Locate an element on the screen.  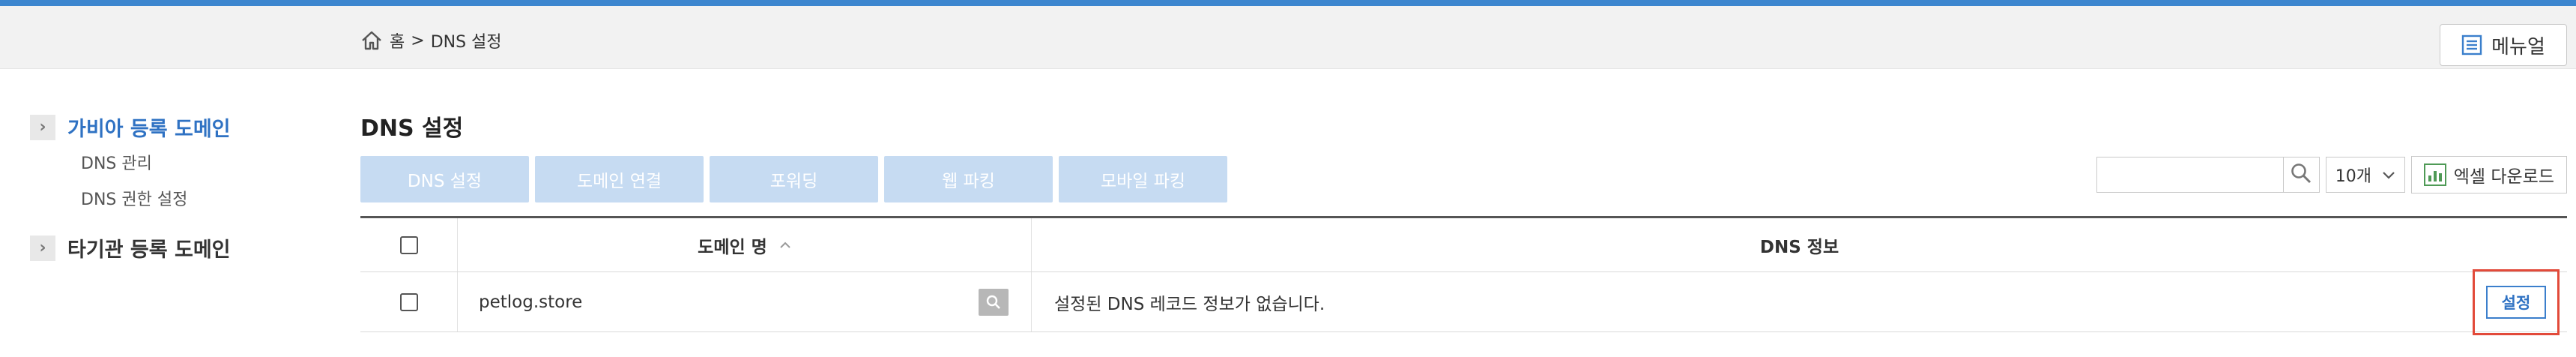
sidebar-item-dns-manage: DNS 관리 is located at coordinates (165, 164).